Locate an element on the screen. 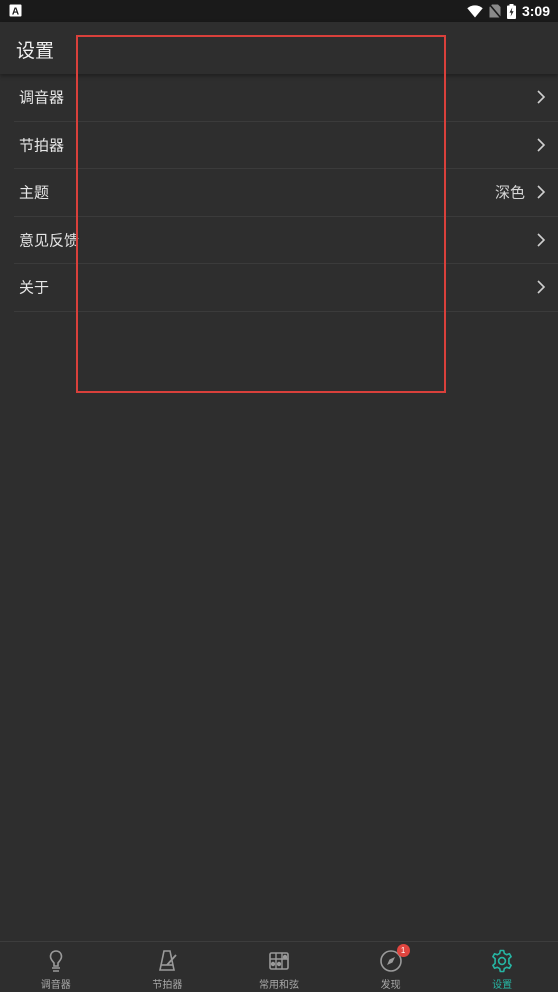 The width and height of the screenshot is (558, 992). bottom-nav: 调音器 节拍器 常用和弦 1 发现 设置 is located at coordinates (279, 966).